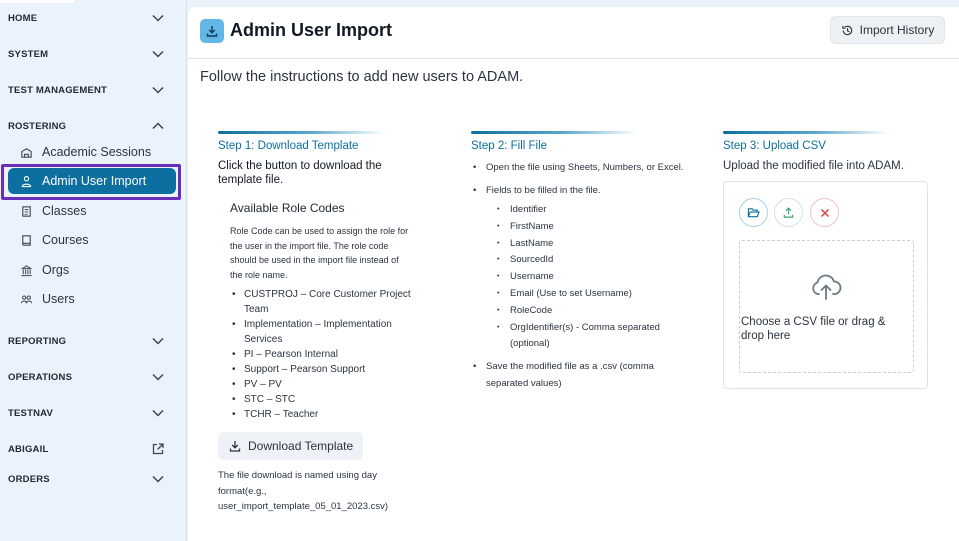 The height and width of the screenshot is (541, 959). Describe the element at coordinates (324, 332) in the screenshot. I see `role-code-item: Implementation – Implementation Services` at that location.